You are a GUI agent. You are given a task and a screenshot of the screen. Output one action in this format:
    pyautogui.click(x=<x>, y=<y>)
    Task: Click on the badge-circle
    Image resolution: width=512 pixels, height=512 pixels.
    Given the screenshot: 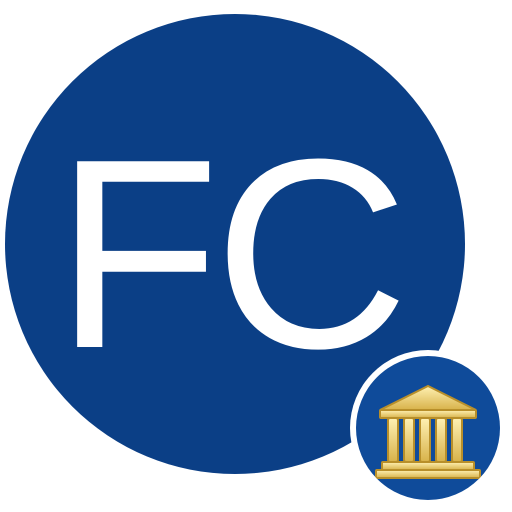 What is the action you would take?
    pyautogui.click(x=428, y=428)
    